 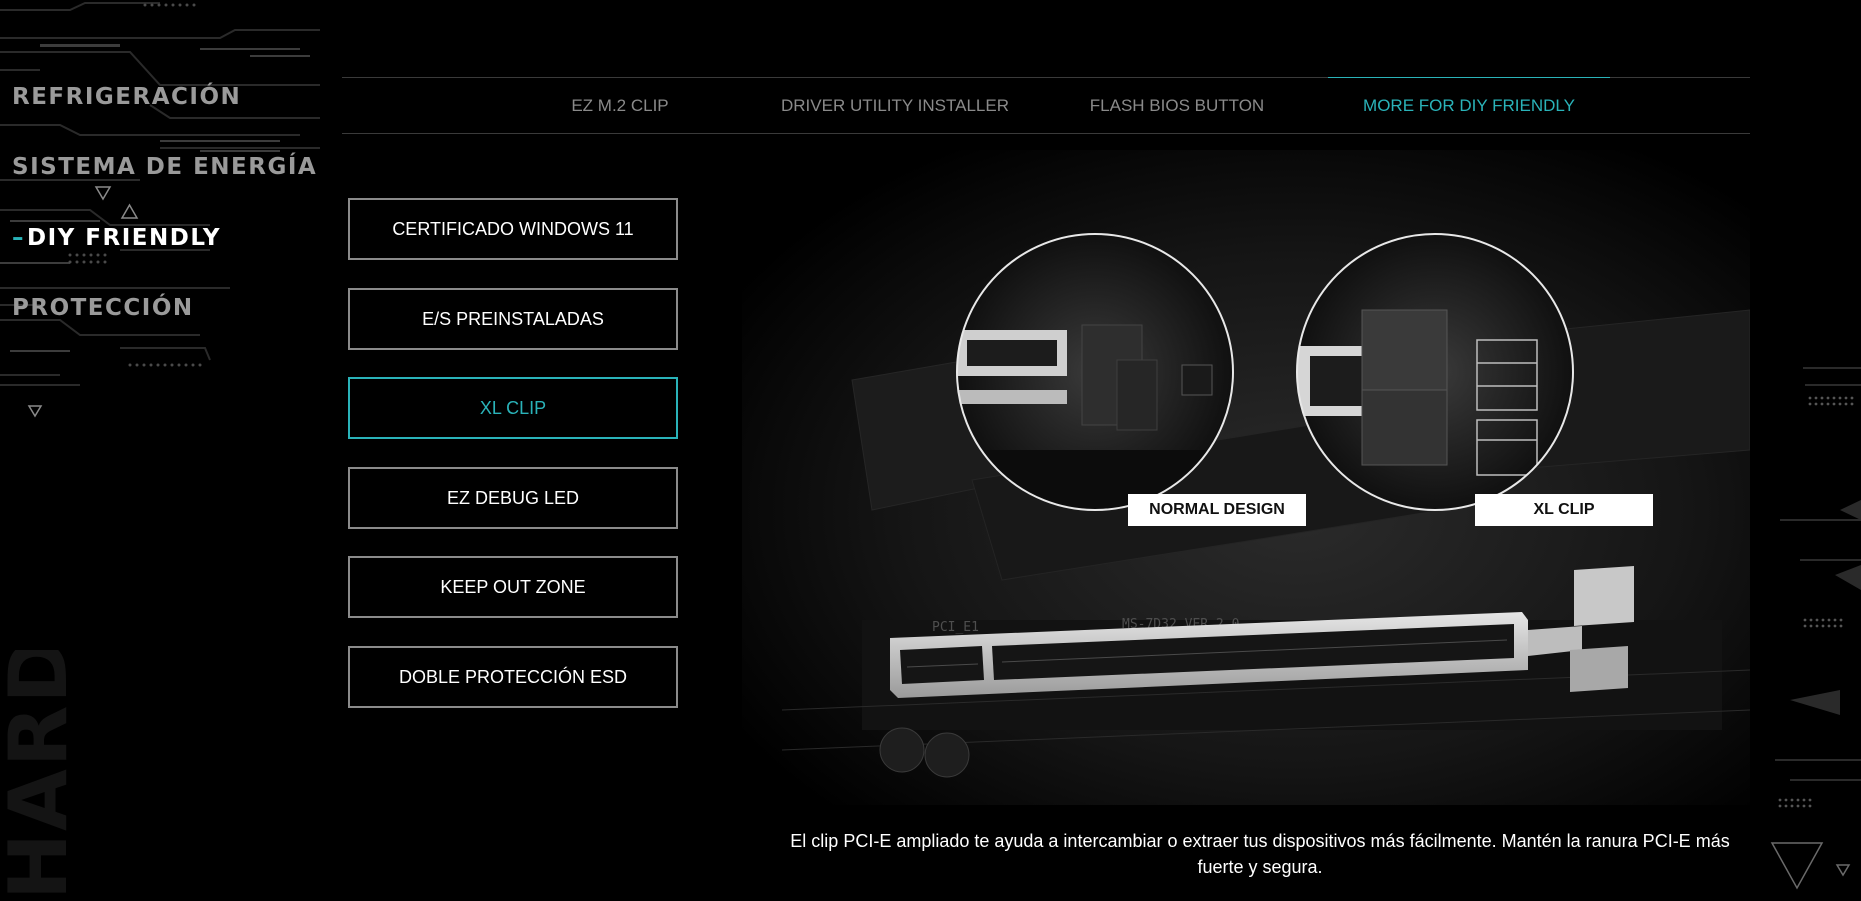 What do you see at coordinates (513, 229) in the screenshot?
I see `feature-button-windows-11: CERTIFICADO WINDOWS 11` at bounding box center [513, 229].